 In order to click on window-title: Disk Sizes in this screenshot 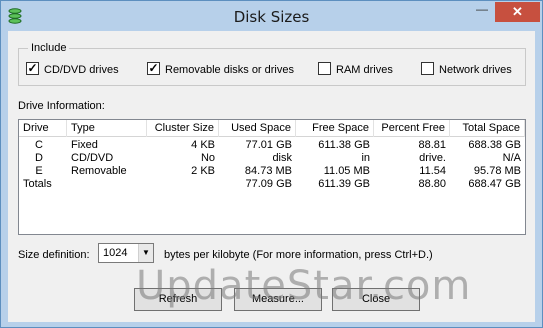, I will do `click(271, 17)`.